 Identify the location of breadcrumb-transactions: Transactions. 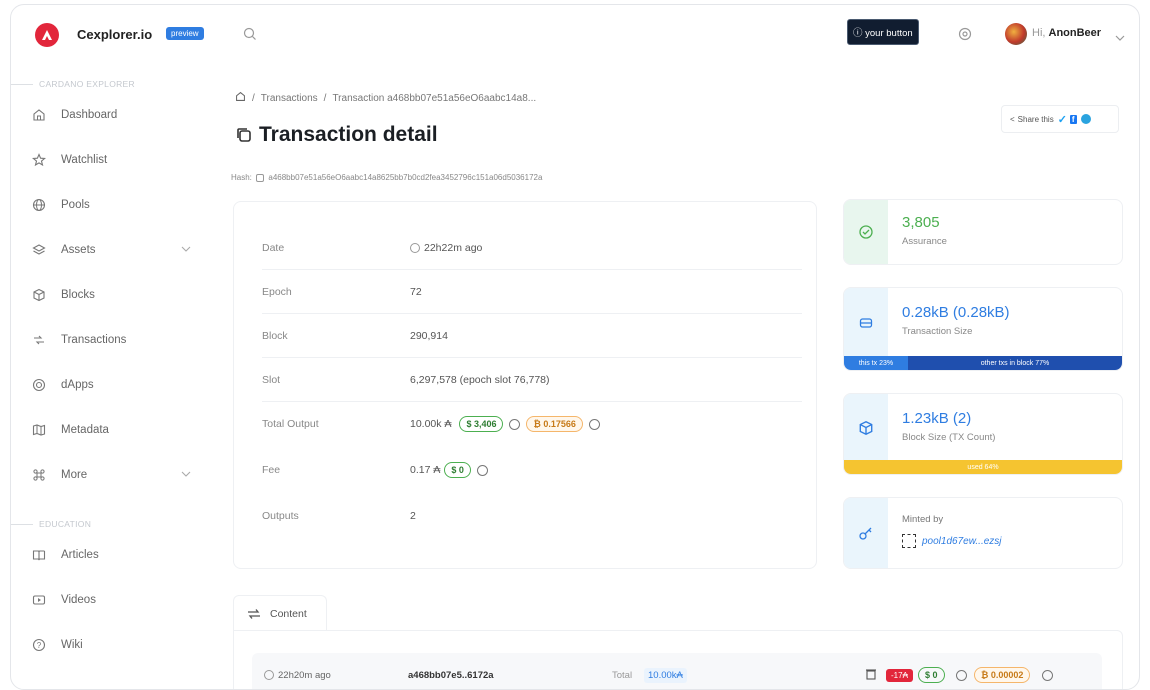
(289, 98).